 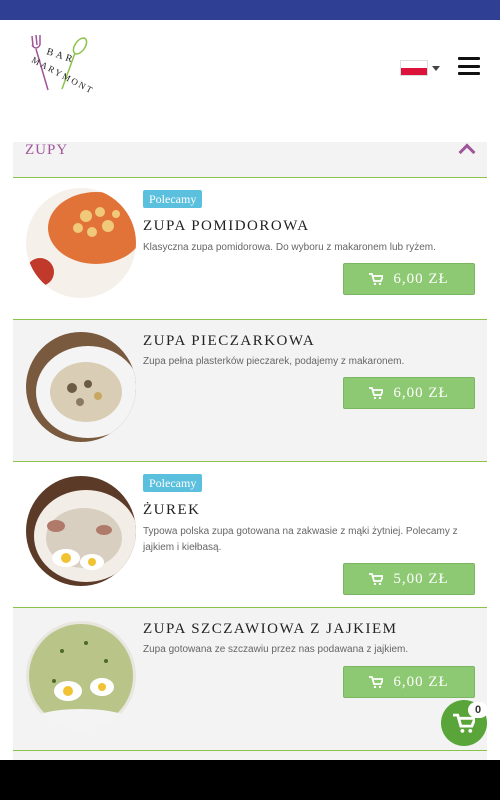 What do you see at coordinates (81, 243) in the screenshot?
I see `item-photo-tomato-soup` at bounding box center [81, 243].